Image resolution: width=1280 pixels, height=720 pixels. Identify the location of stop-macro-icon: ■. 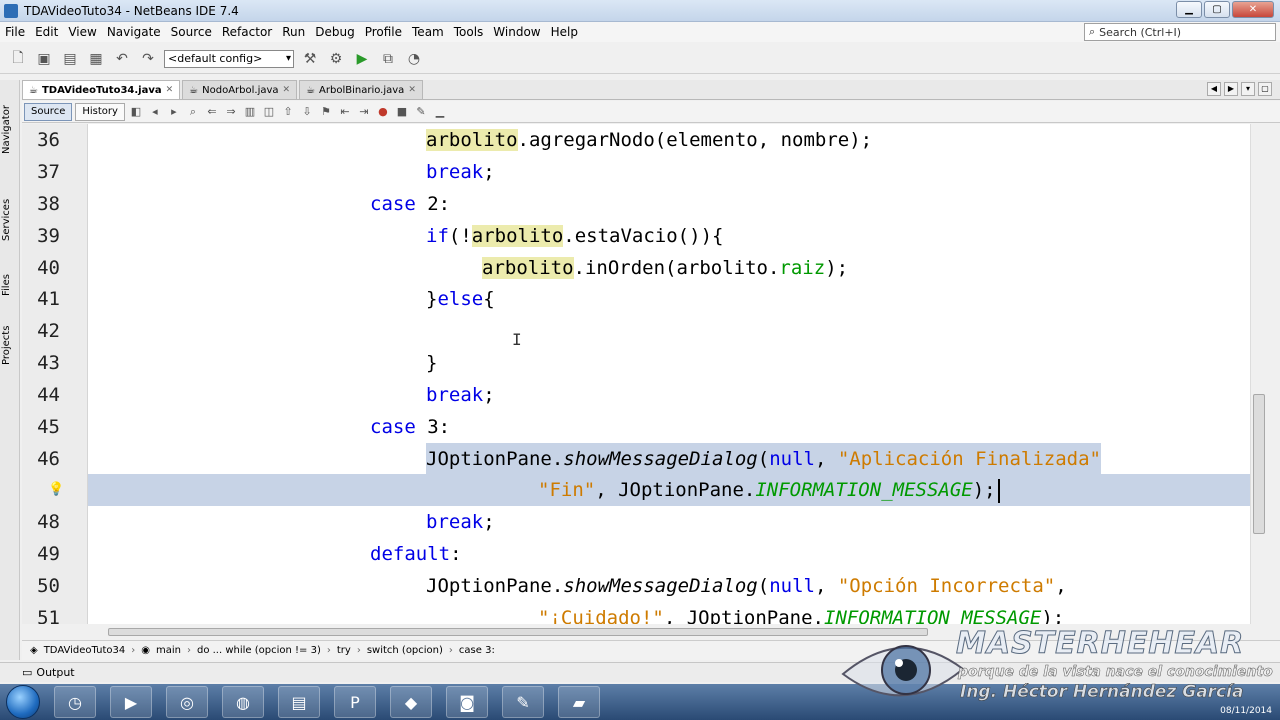
(402, 112).